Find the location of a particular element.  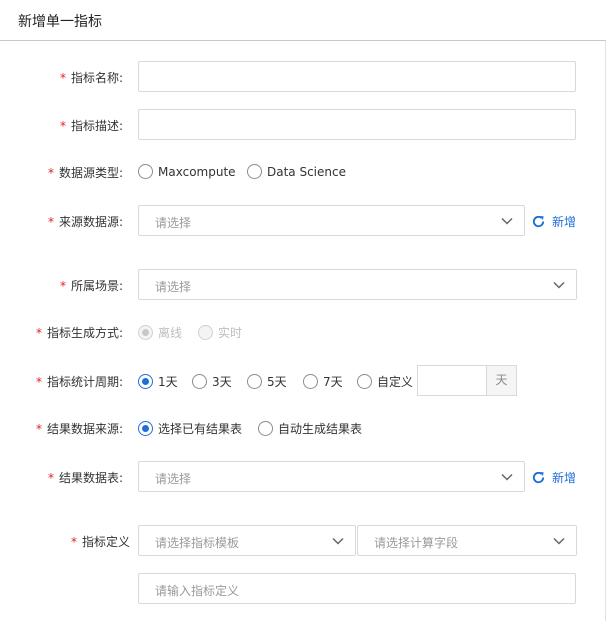

input-placeholder: 请输入指标定义 is located at coordinates (197, 591).